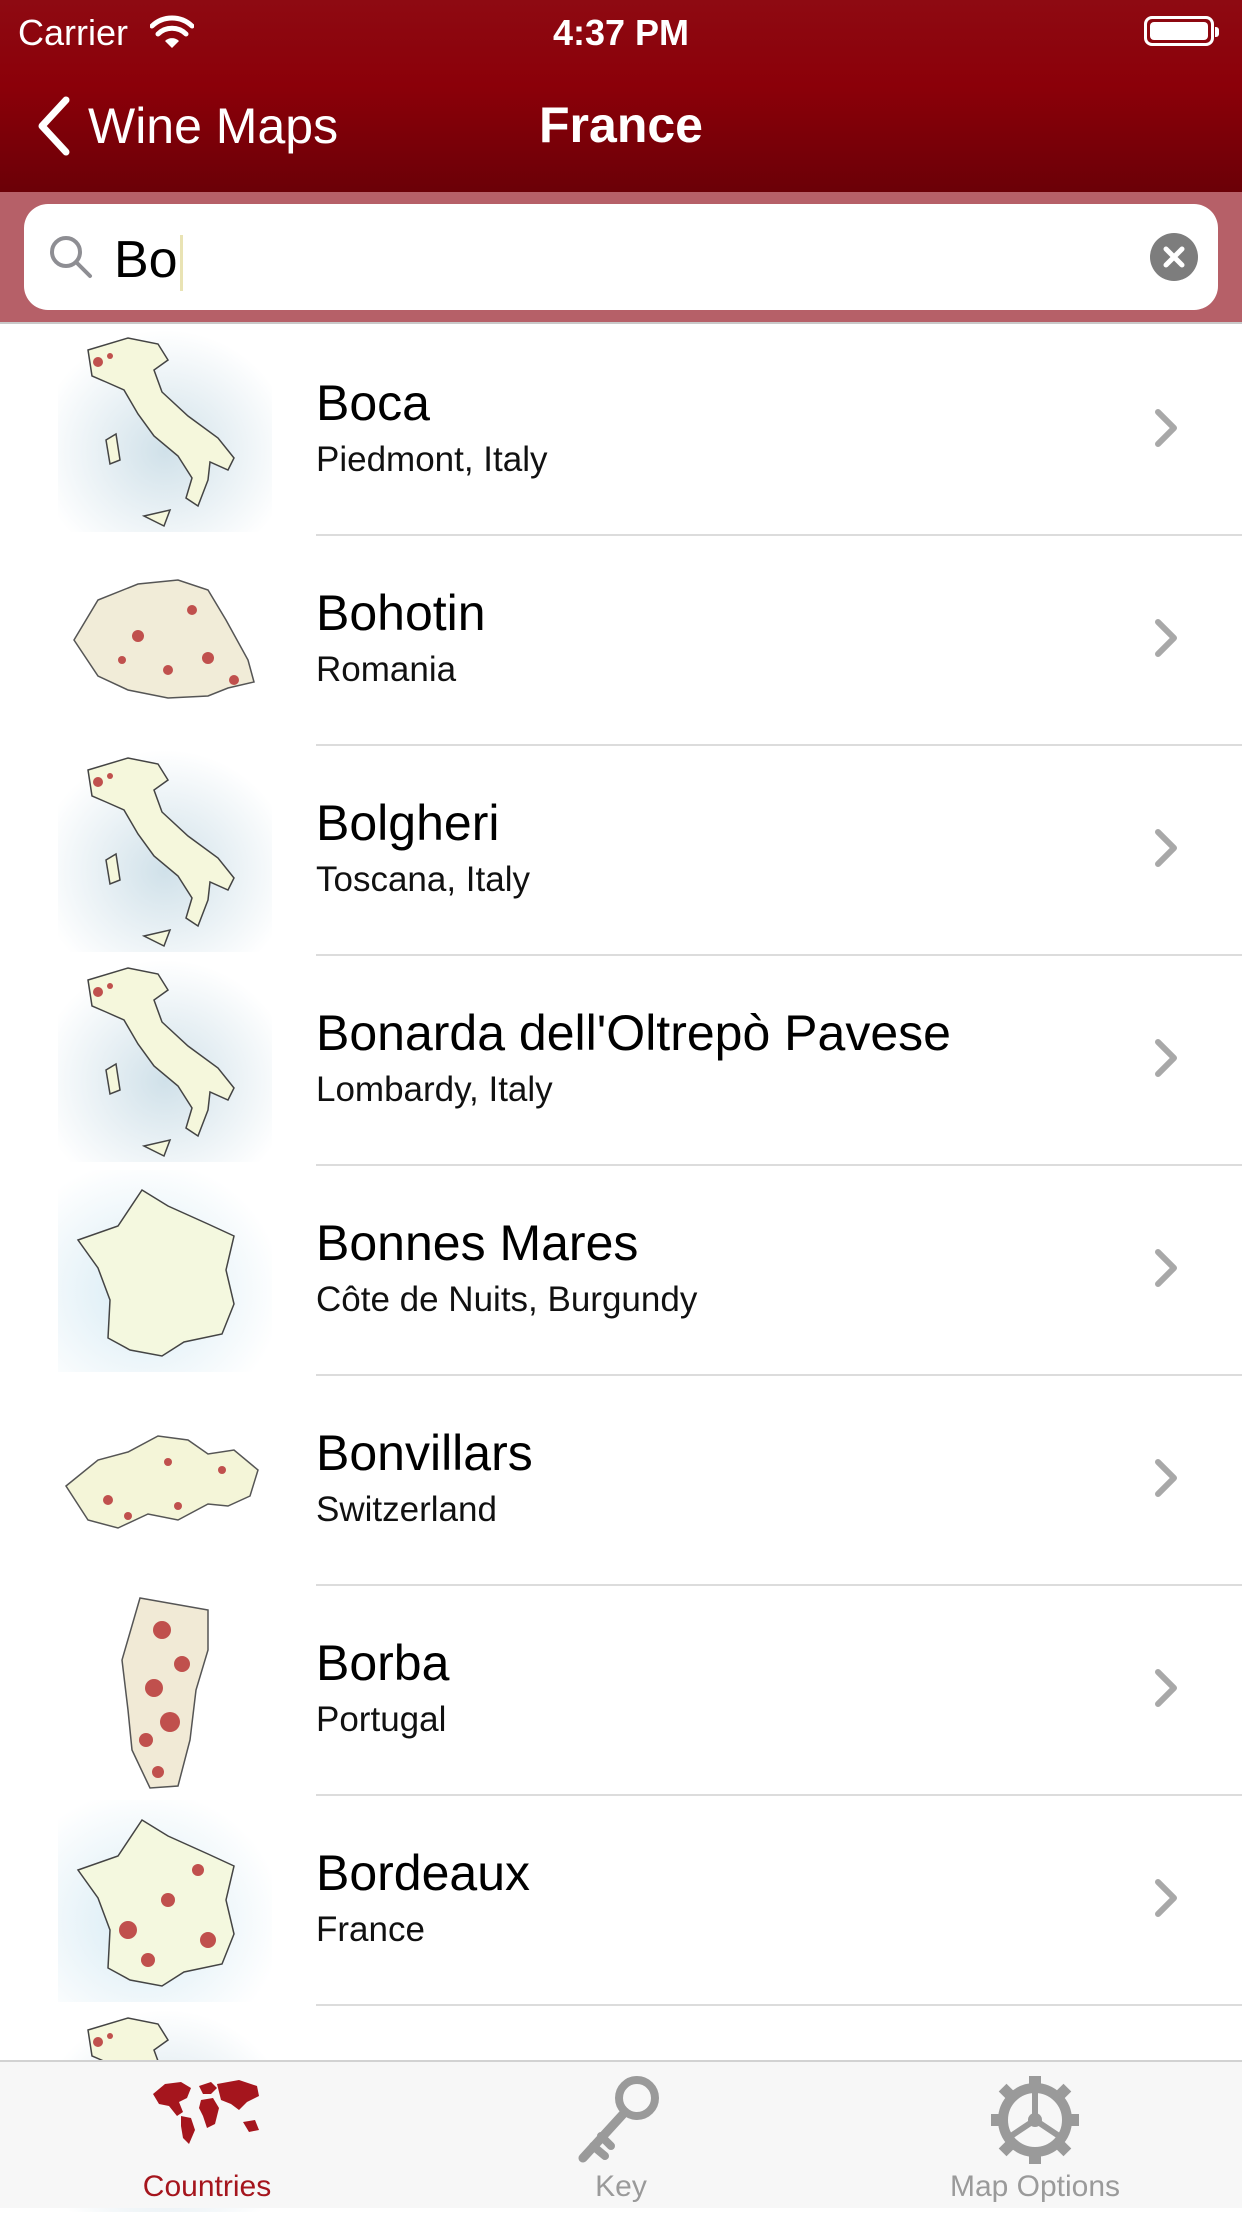  What do you see at coordinates (1181, 31) in the screenshot?
I see `battery-icon` at bounding box center [1181, 31].